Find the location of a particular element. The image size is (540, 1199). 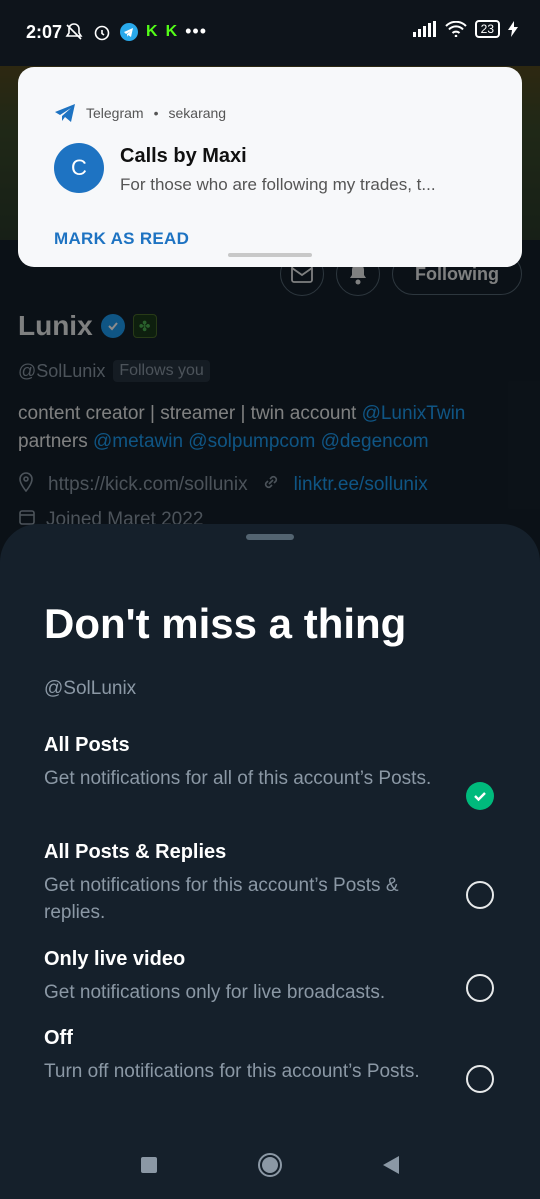

option-title: All Posts is located at coordinates (87, 745).